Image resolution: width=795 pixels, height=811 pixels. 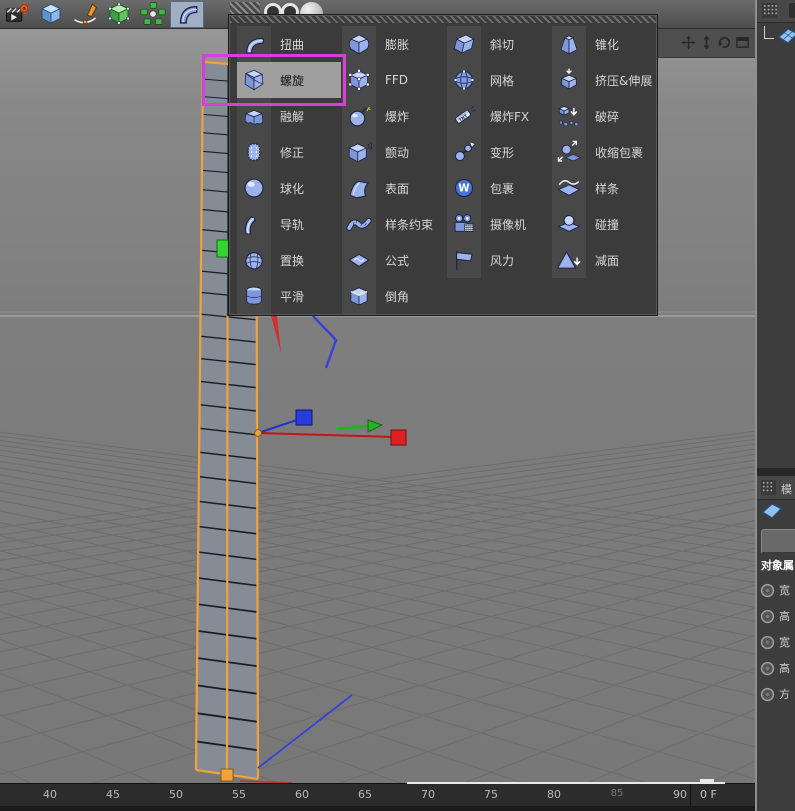 What do you see at coordinates (778, 541) in the screenshot?
I see `attribute-tab-button` at bounding box center [778, 541].